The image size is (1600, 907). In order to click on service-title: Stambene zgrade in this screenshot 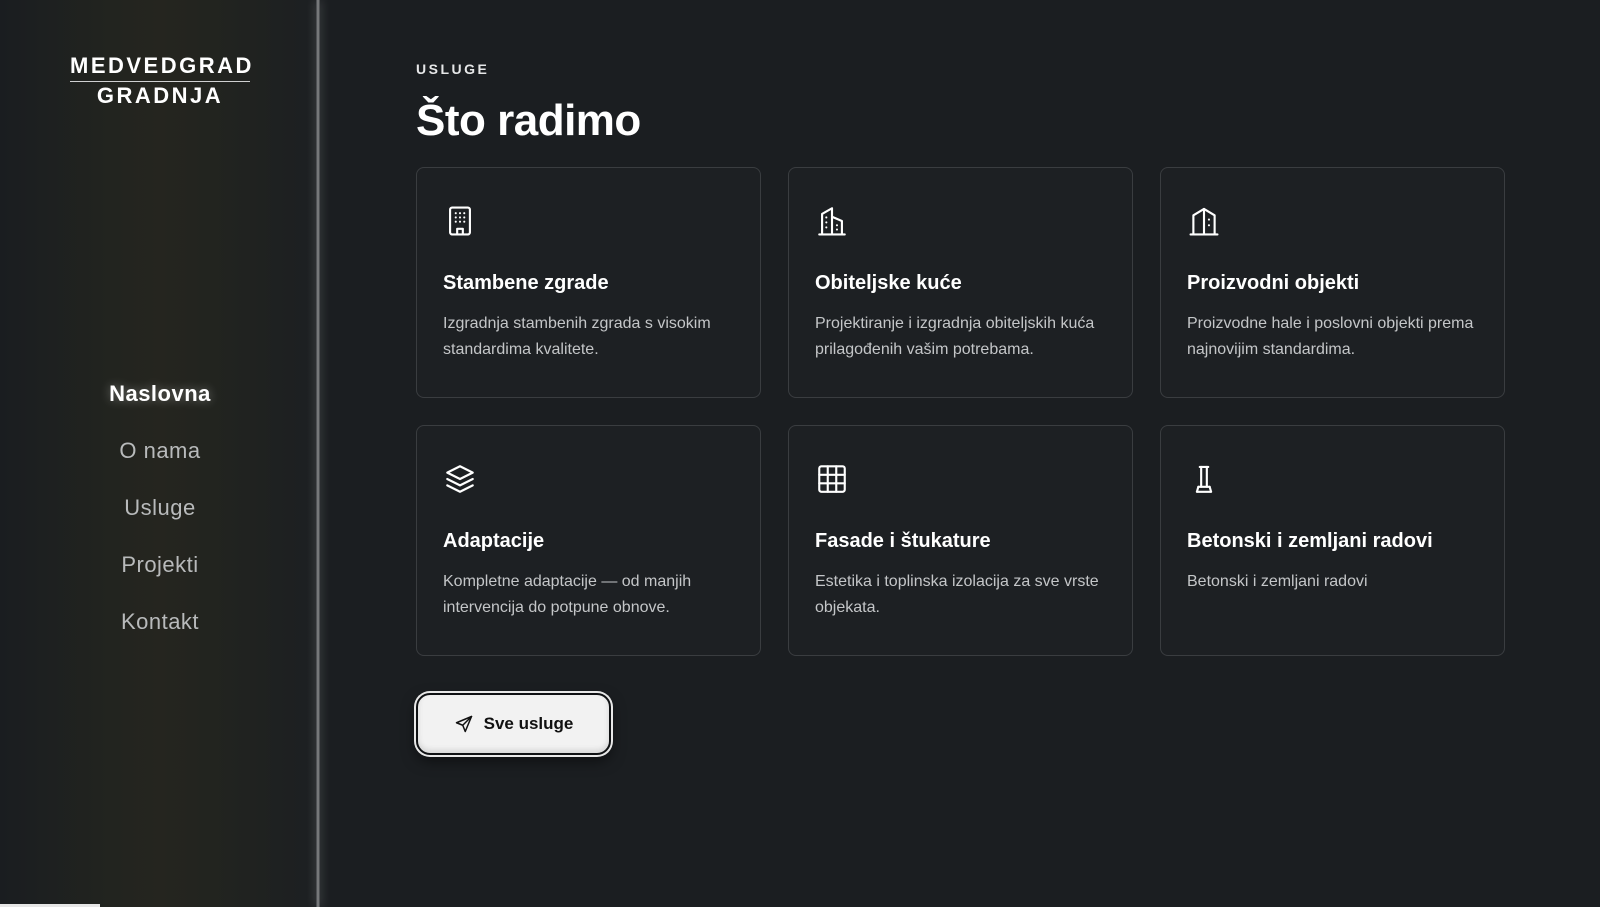, I will do `click(526, 283)`.